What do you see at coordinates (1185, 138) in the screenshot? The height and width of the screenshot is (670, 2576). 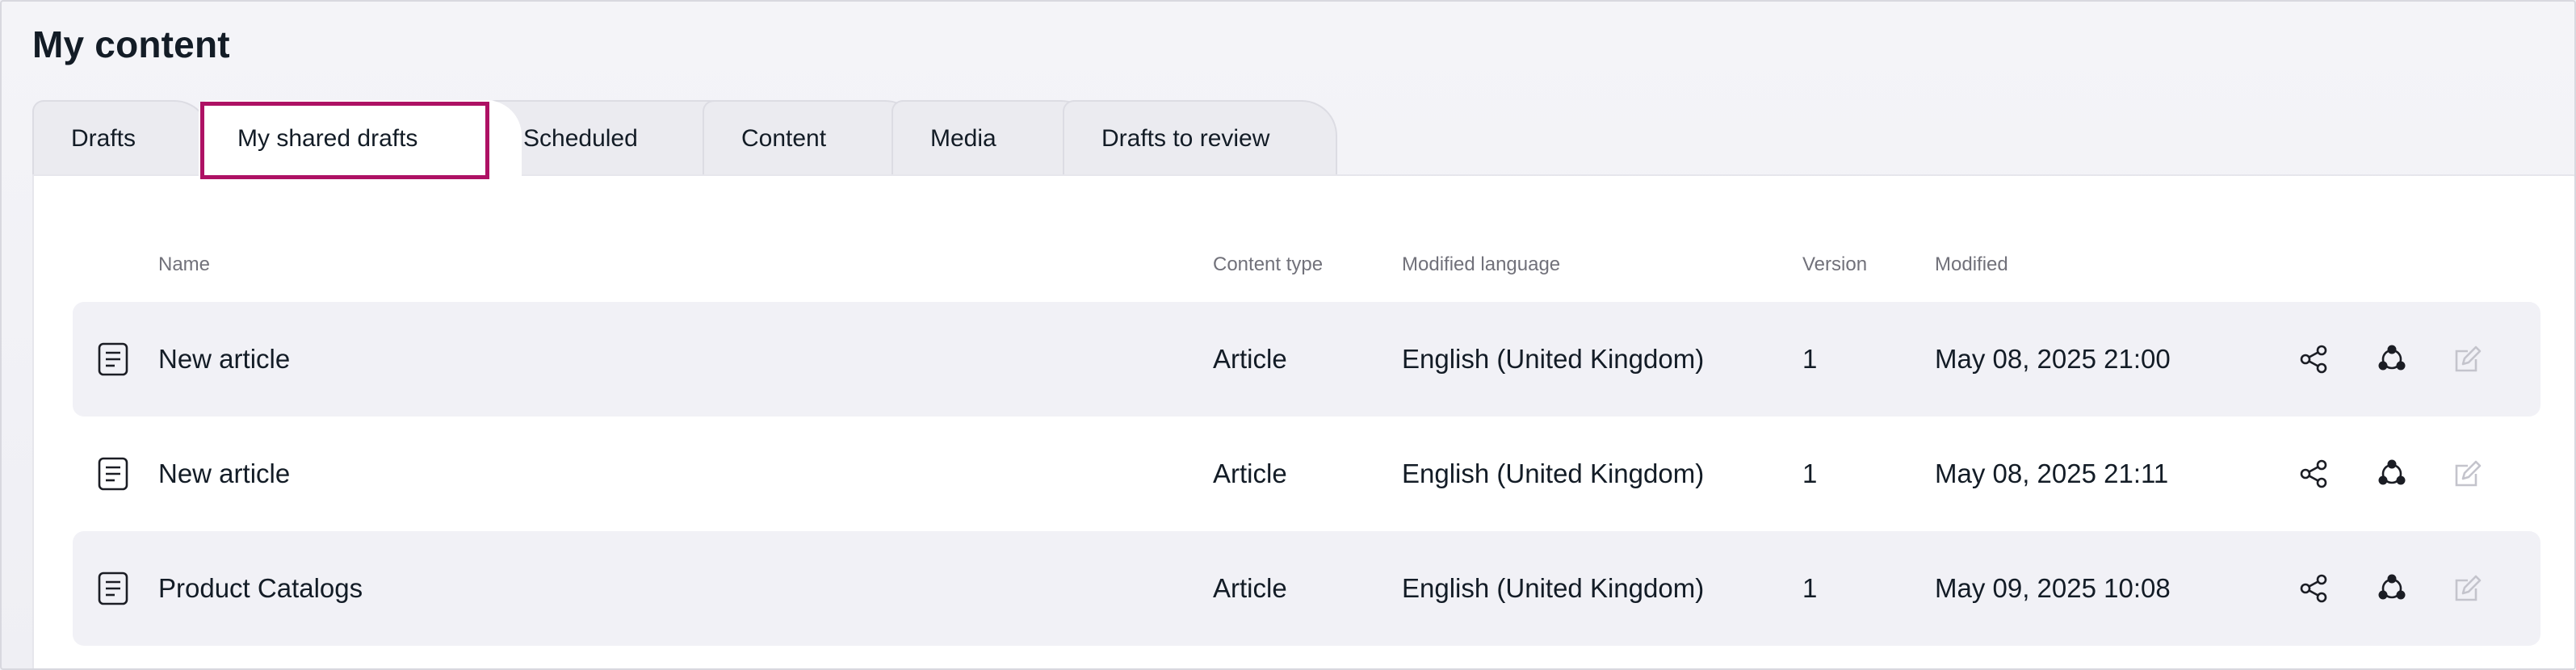 I see `tab-label: Drafts to review` at bounding box center [1185, 138].